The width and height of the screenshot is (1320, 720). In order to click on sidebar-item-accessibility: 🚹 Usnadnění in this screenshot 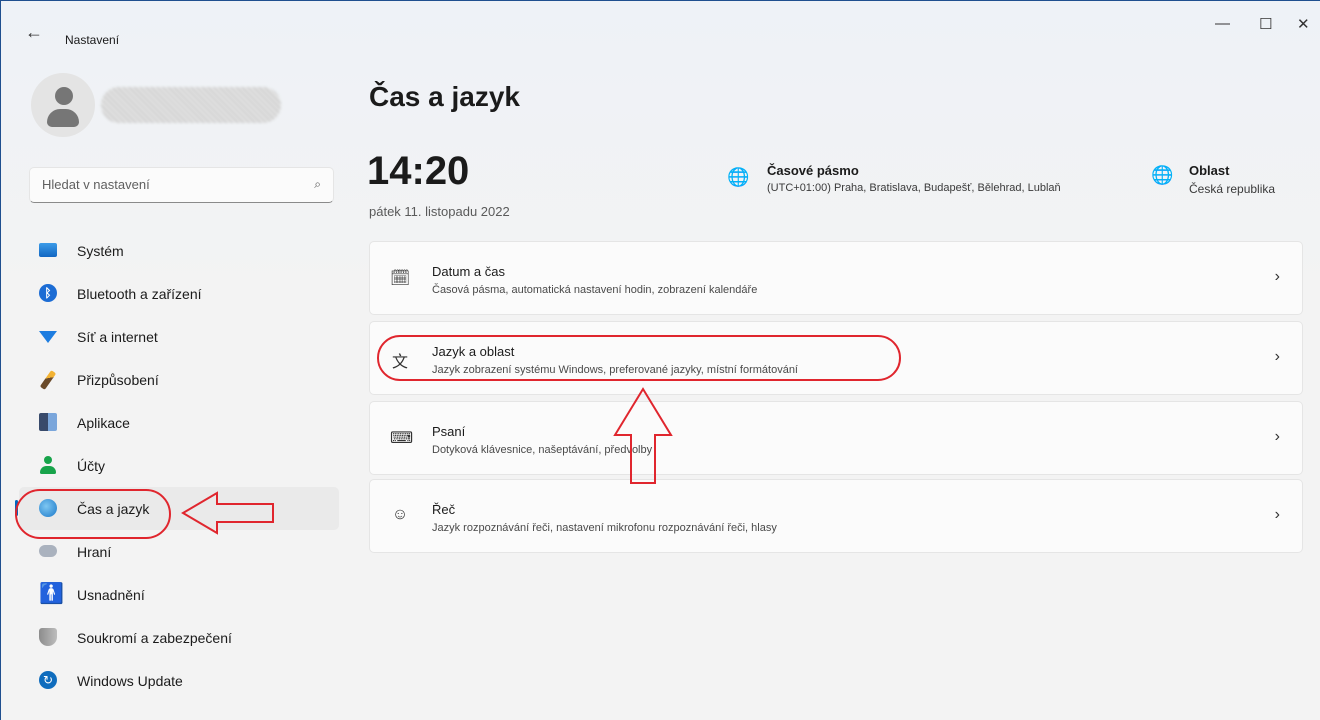, I will do `click(179, 594)`.